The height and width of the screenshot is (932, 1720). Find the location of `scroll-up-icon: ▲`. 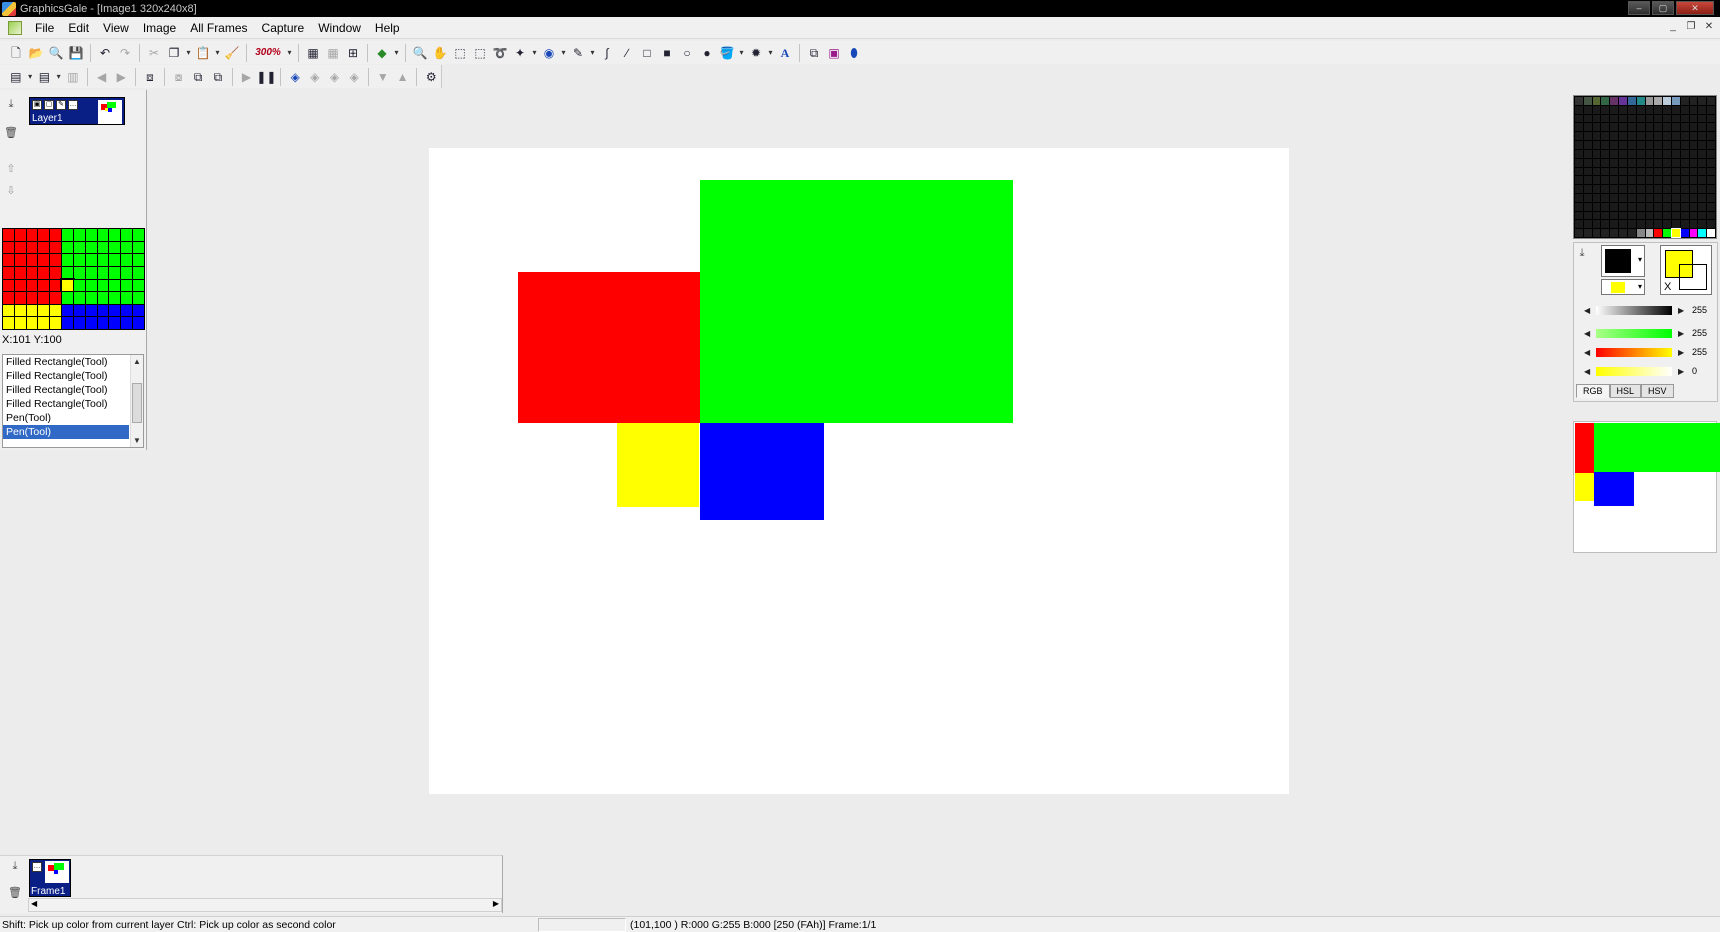

scroll-up-icon: ▲ is located at coordinates (137, 361).